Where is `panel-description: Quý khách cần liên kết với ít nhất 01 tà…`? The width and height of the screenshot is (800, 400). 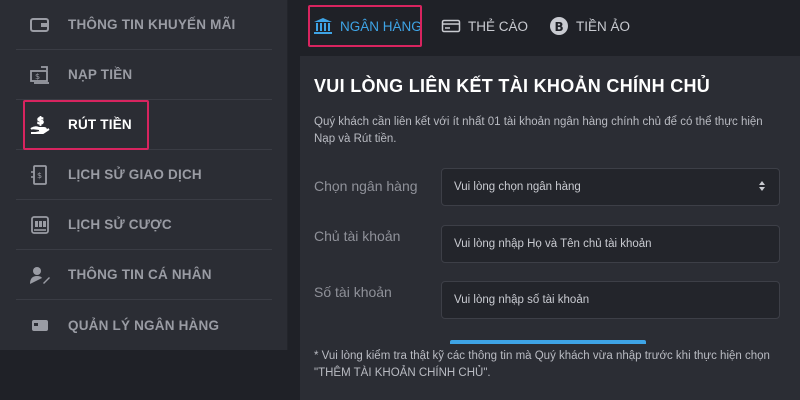 panel-description: Quý khách cần liên kết với ít nhất 01 tà… is located at coordinates (538, 130).